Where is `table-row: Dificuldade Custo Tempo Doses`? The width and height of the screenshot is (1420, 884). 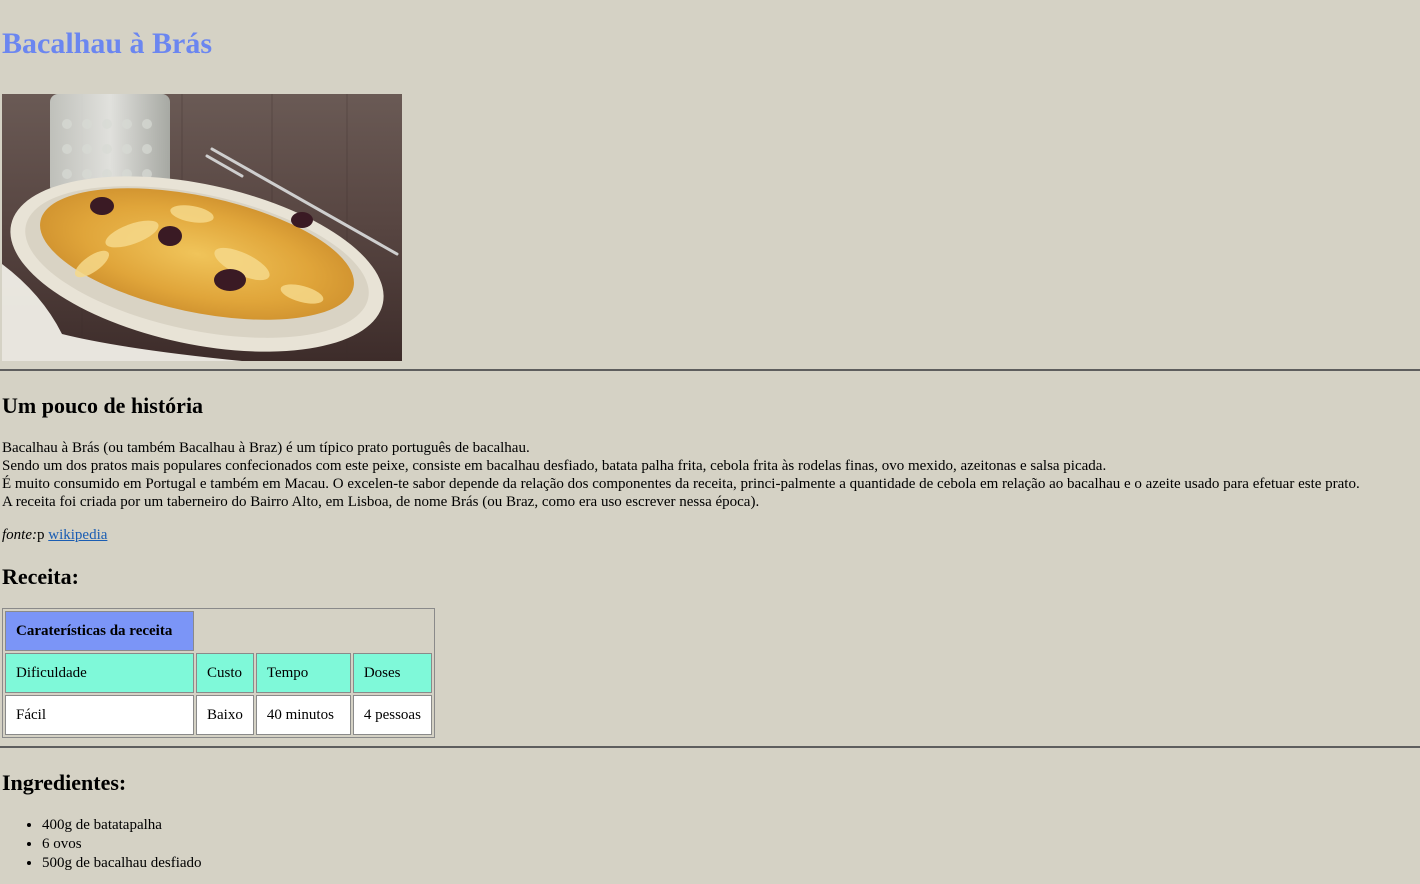
table-row: Dificuldade Custo Tempo Doses is located at coordinates (218, 673).